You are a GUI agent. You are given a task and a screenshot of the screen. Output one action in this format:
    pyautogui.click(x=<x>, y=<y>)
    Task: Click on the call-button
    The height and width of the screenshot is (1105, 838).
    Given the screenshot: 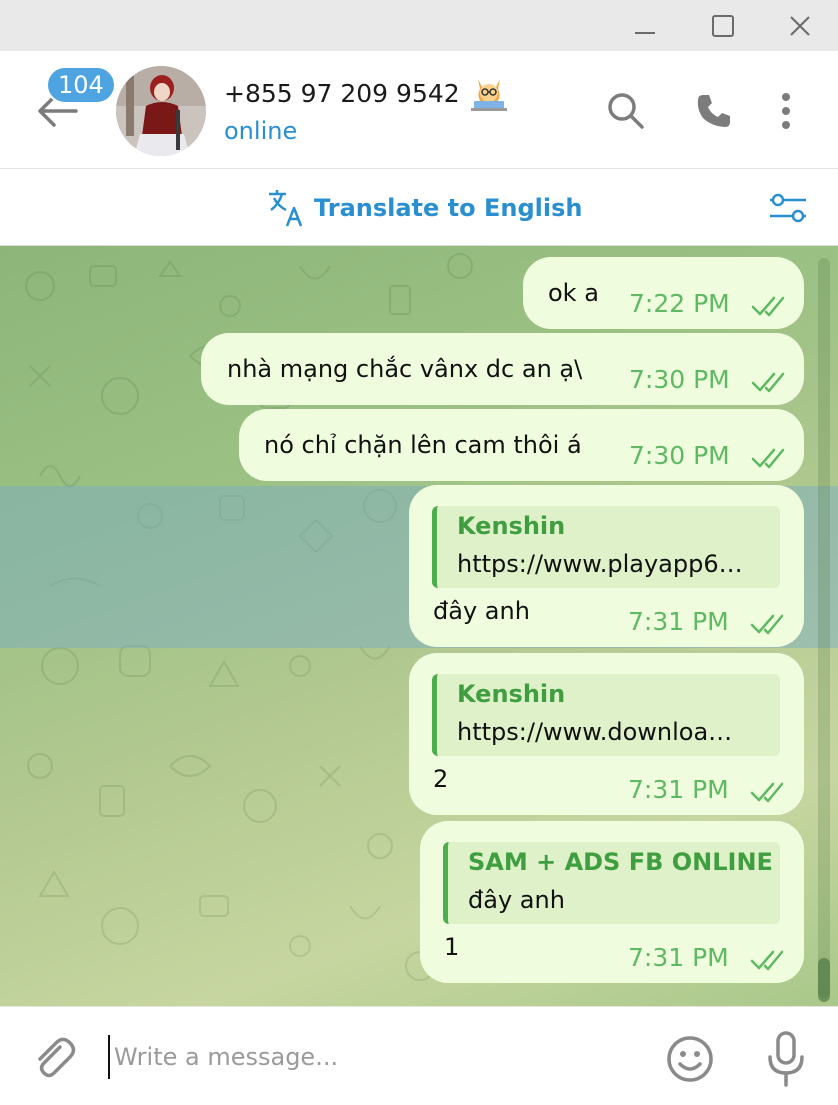 What is the action you would take?
    pyautogui.click(x=714, y=111)
    